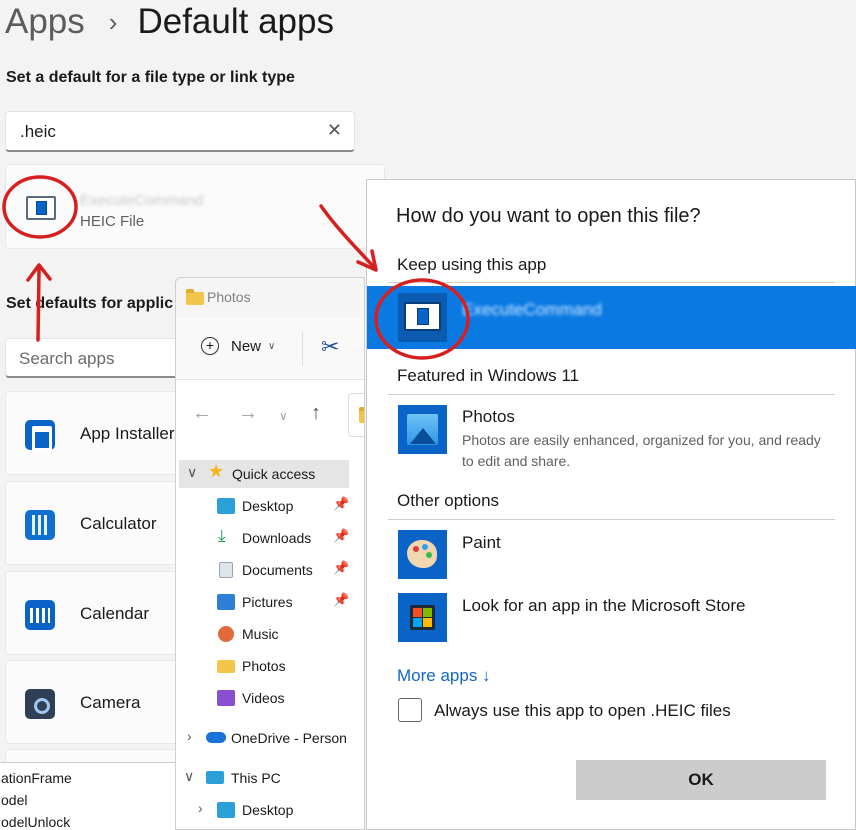  What do you see at coordinates (422, 429) in the screenshot?
I see `photos-icon` at bounding box center [422, 429].